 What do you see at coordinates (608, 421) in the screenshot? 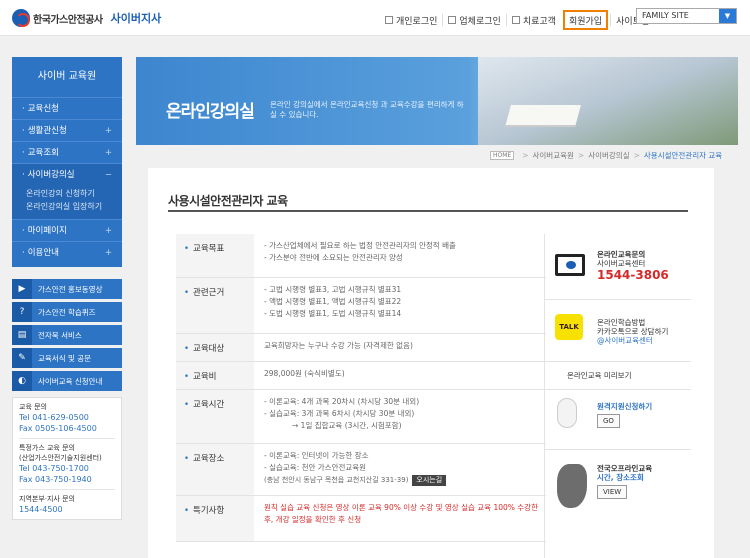
I see `remote-go-button: GO` at bounding box center [608, 421].